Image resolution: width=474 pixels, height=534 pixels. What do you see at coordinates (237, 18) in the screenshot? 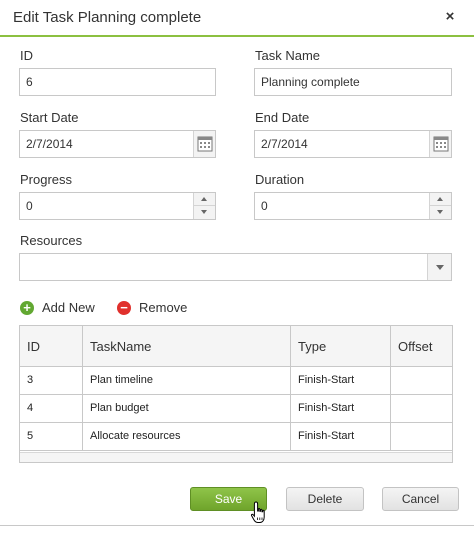
I see `dialog-title-bar: Edit Task Planning complete ×` at bounding box center [237, 18].